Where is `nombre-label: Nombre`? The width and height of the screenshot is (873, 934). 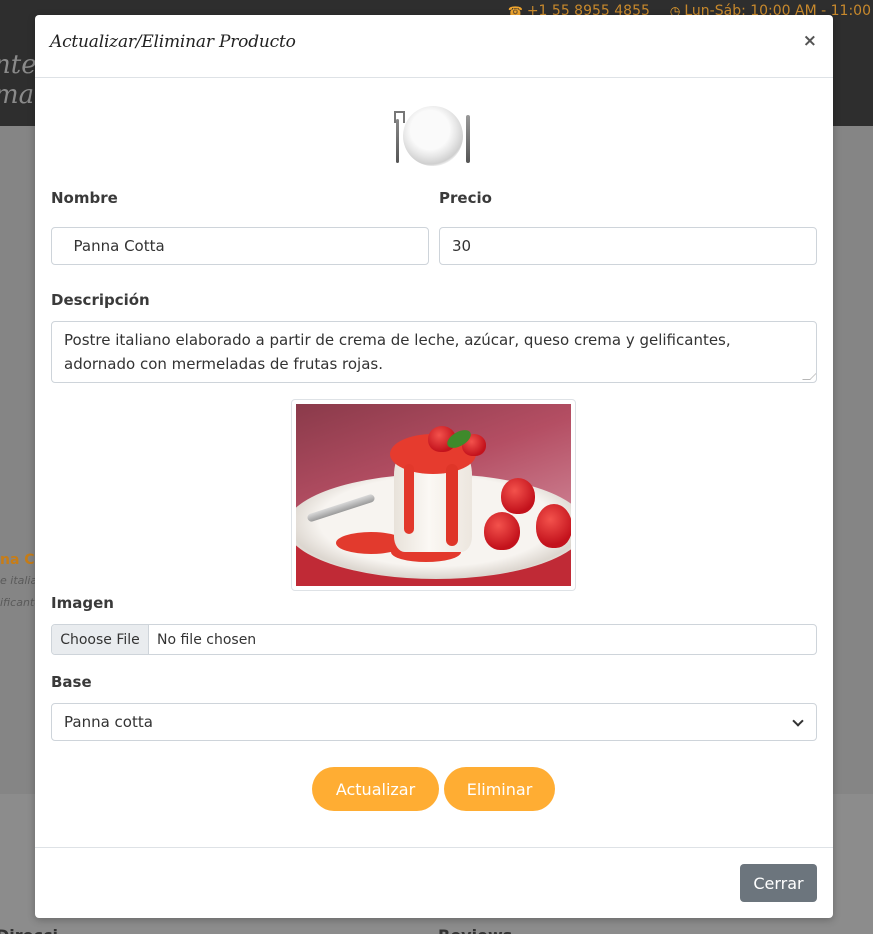
nombre-label: Nombre is located at coordinates (84, 198).